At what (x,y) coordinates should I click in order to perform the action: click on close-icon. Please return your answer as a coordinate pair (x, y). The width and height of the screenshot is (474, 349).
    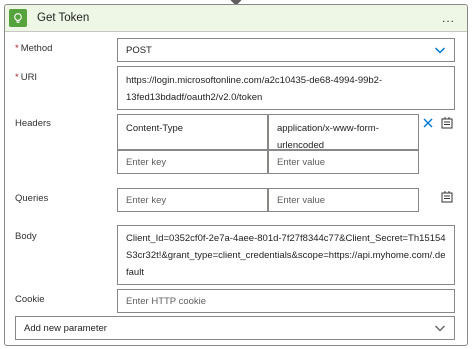
    Looking at the image, I should click on (428, 123).